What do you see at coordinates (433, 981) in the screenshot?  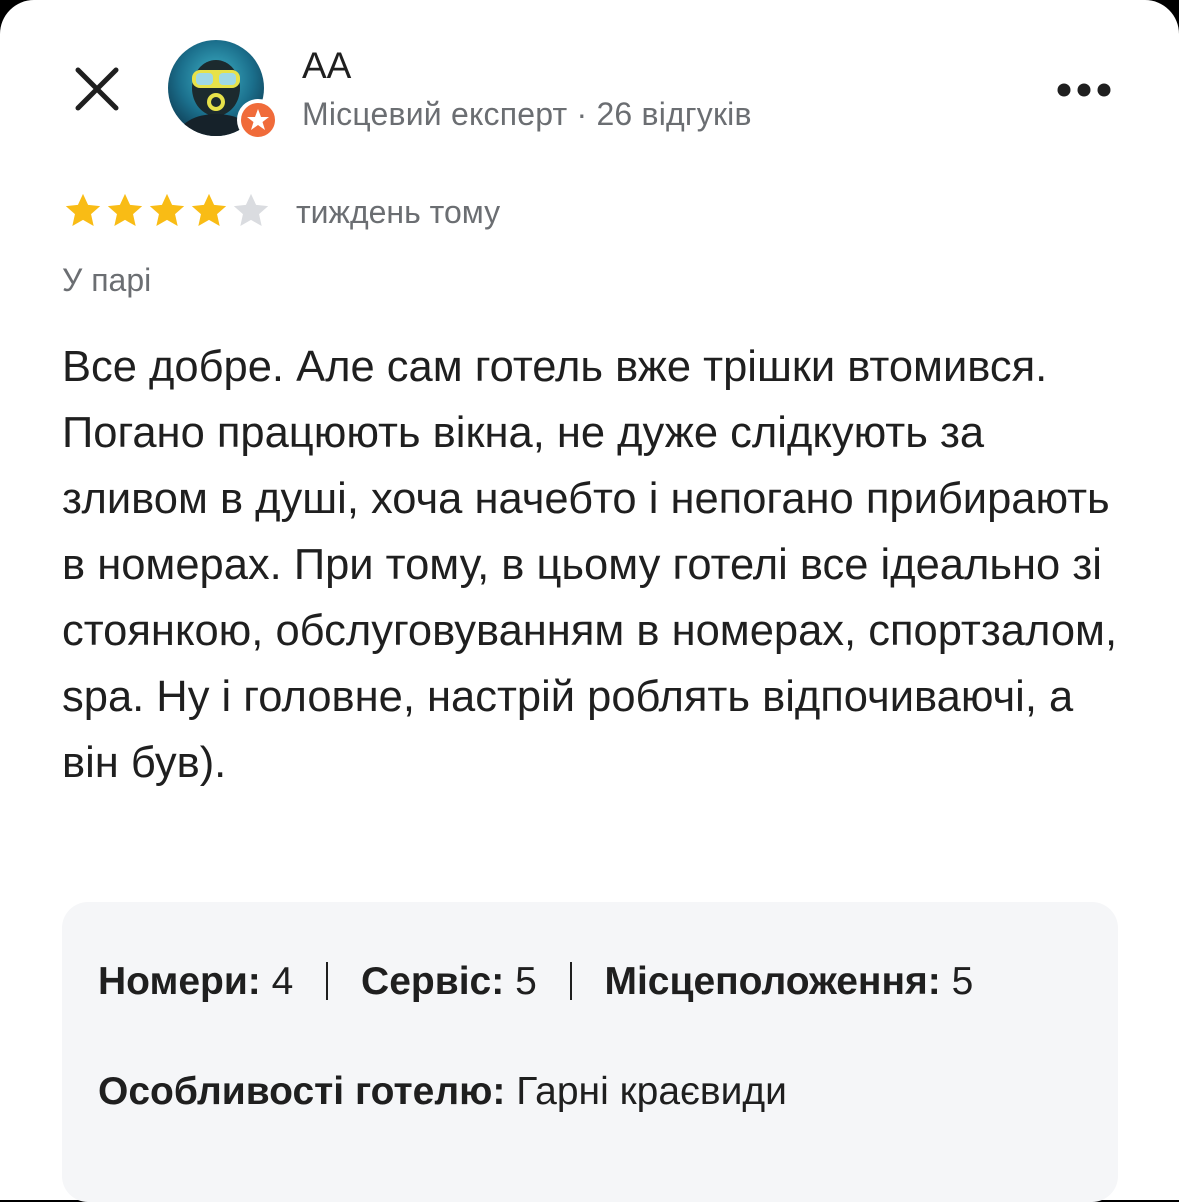 I see `service-label: Сервіс:` at bounding box center [433, 981].